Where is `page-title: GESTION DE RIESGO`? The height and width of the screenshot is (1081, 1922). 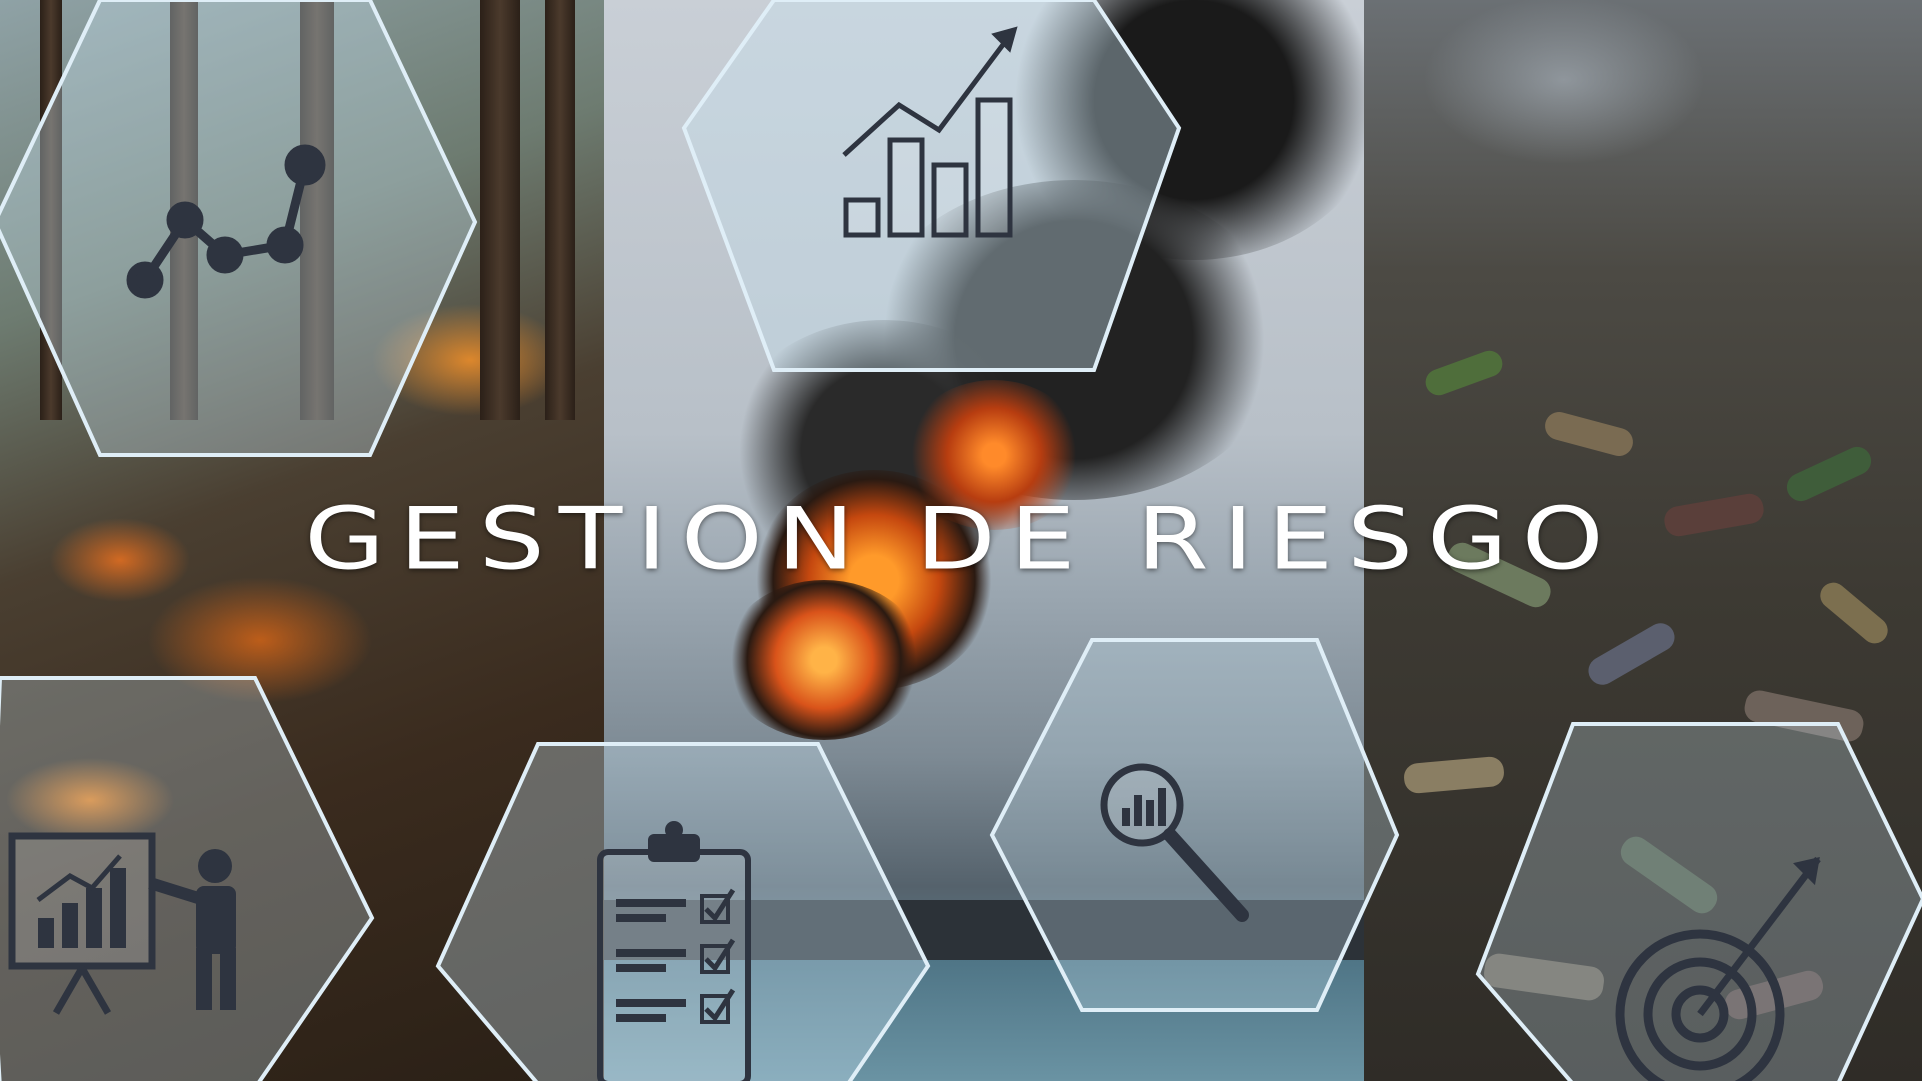
page-title: GESTION DE RIESGO is located at coordinates (961, 539).